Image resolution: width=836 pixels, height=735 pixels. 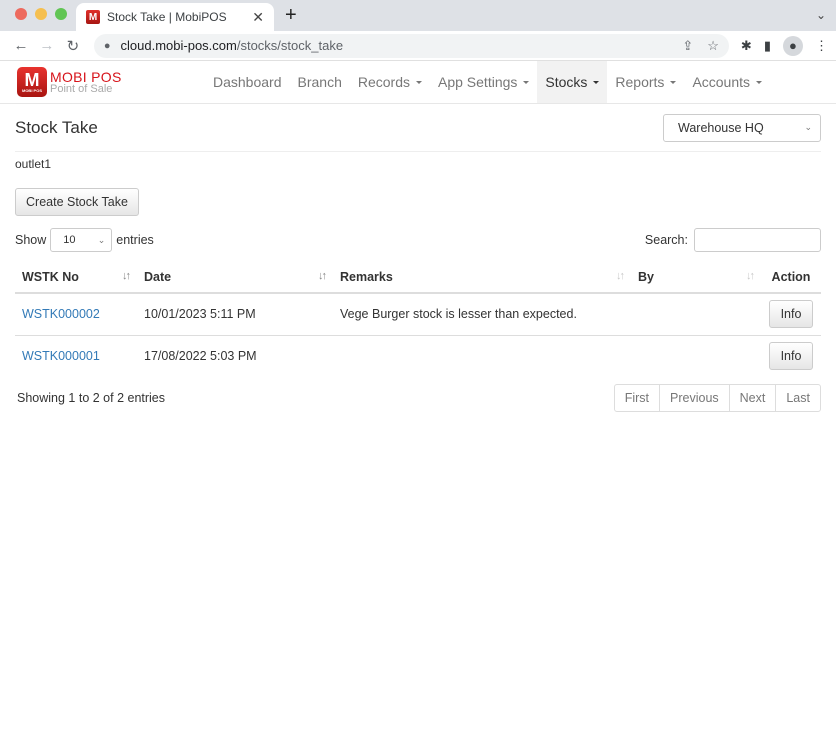 I want to click on back-icon: ←, so click(x=21, y=45).